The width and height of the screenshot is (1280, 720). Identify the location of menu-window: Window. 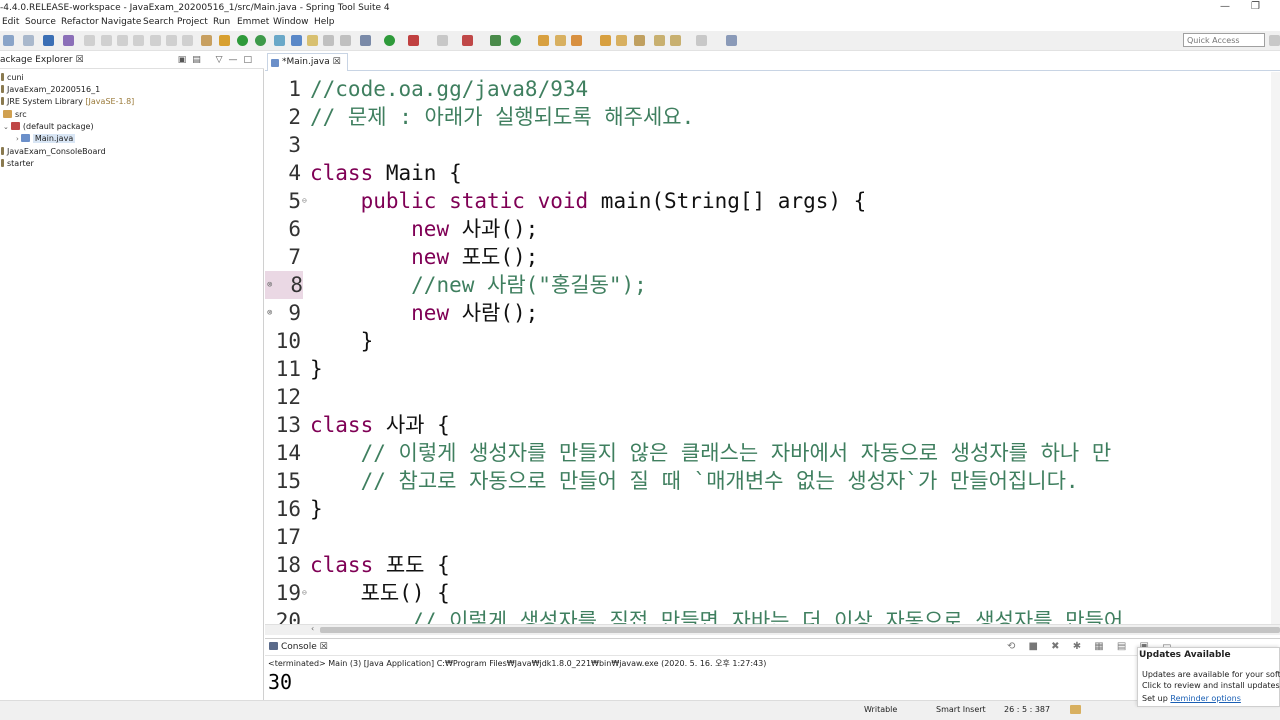
(291, 22).